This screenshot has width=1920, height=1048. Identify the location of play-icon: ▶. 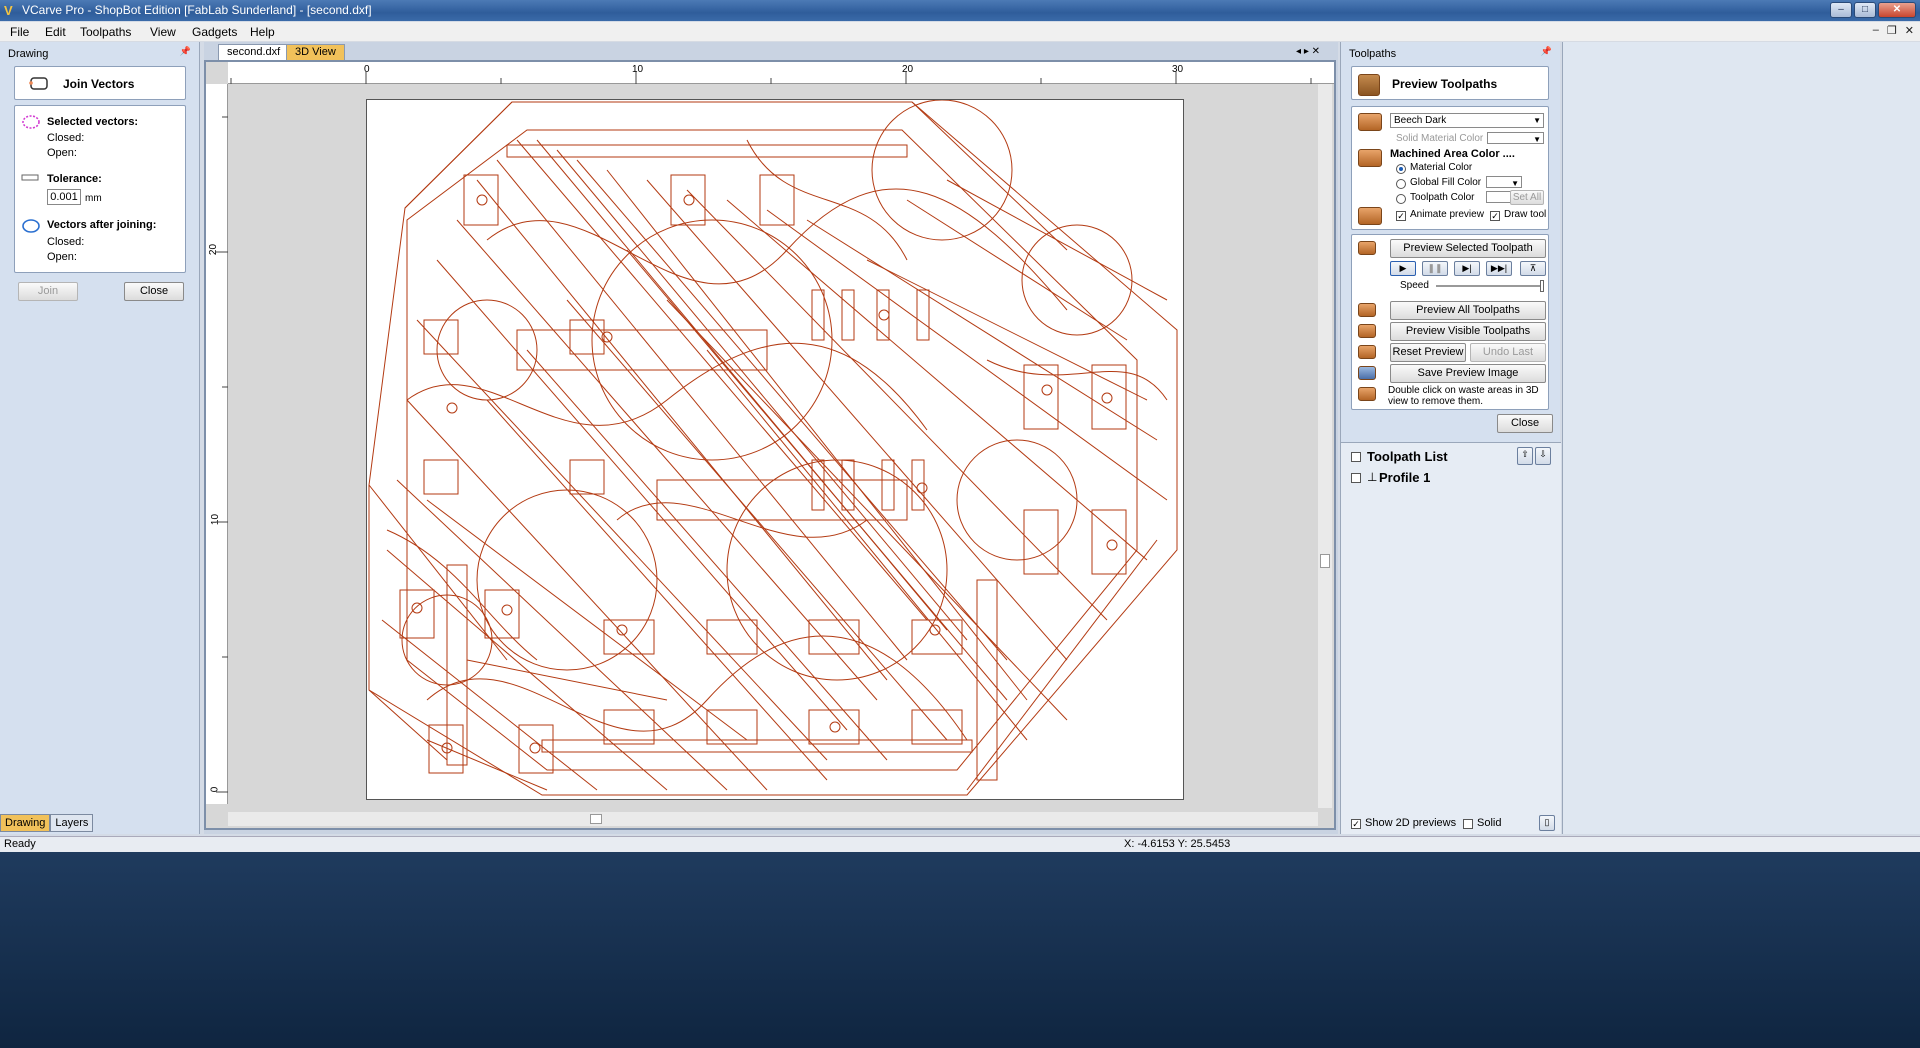
(1403, 268).